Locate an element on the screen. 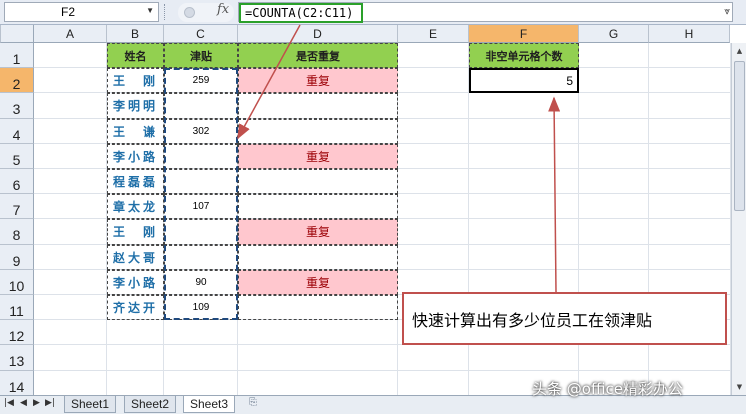 The height and width of the screenshot is (414, 746). scroll-up-icon: ▲ is located at coordinates (739, 51).